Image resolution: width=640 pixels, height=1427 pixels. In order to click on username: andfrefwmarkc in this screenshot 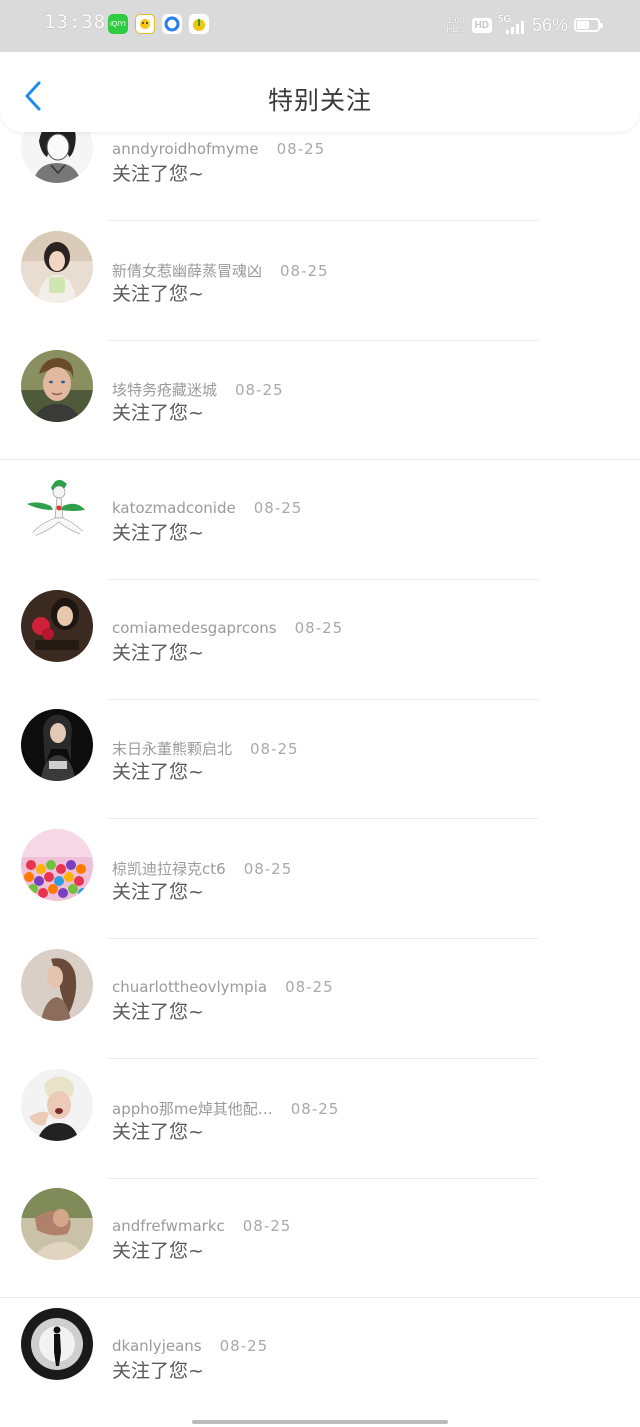, I will do `click(168, 1226)`.